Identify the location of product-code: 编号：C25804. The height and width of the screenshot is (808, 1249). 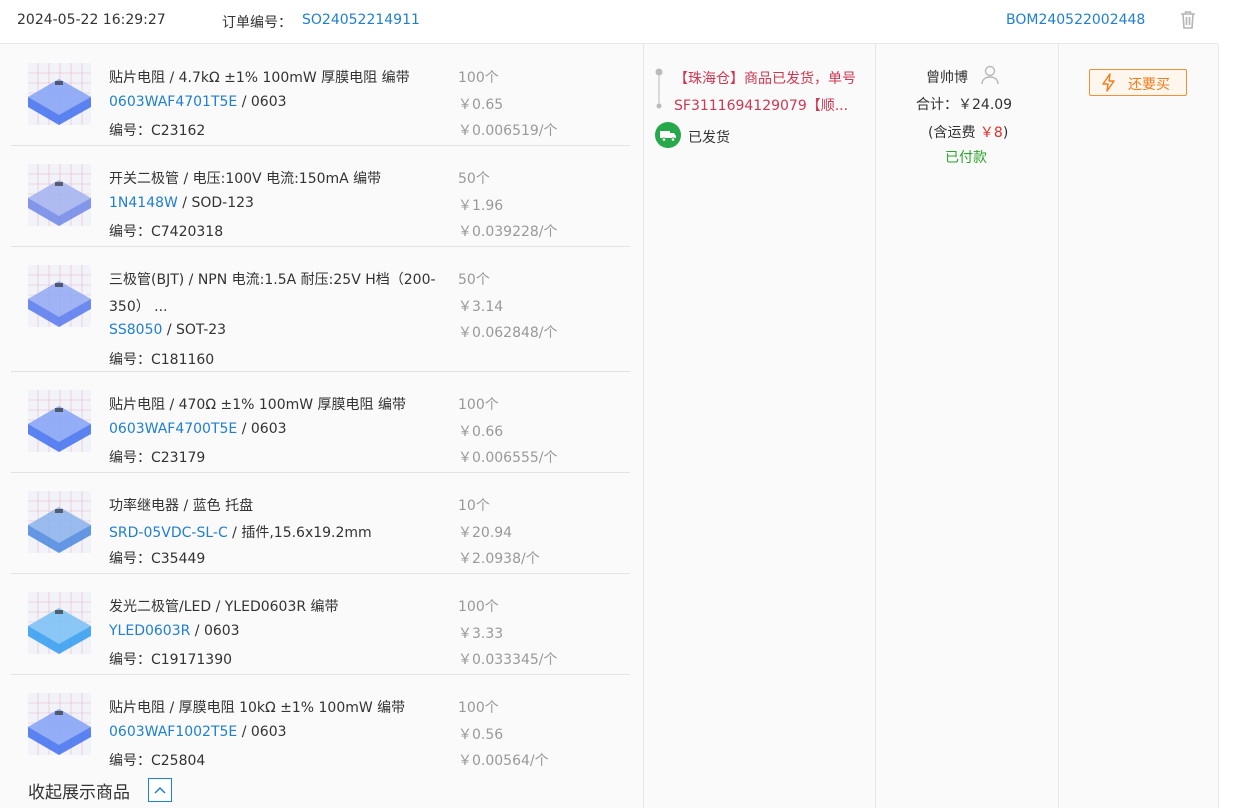
(157, 761).